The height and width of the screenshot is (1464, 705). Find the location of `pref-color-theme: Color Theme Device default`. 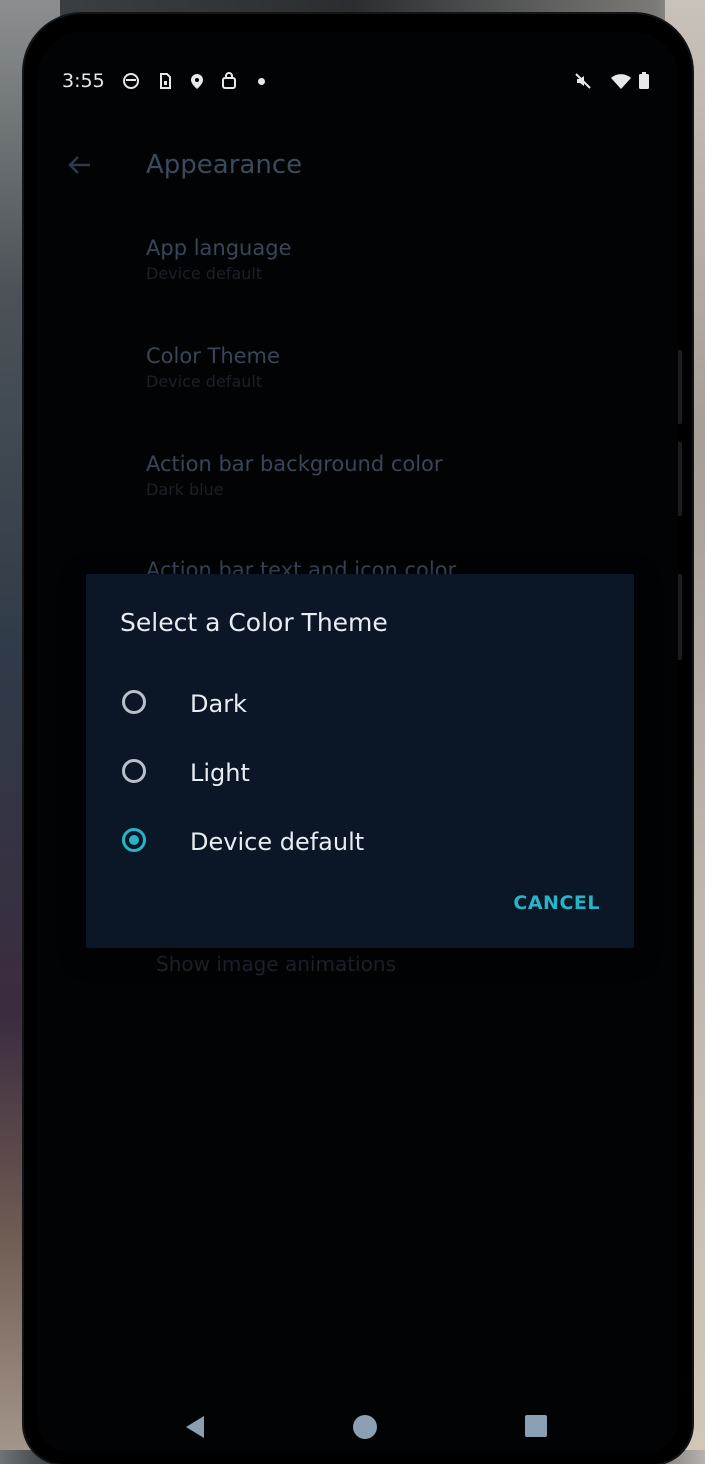

pref-color-theme: Color Theme Device default is located at coordinates (386, 367).